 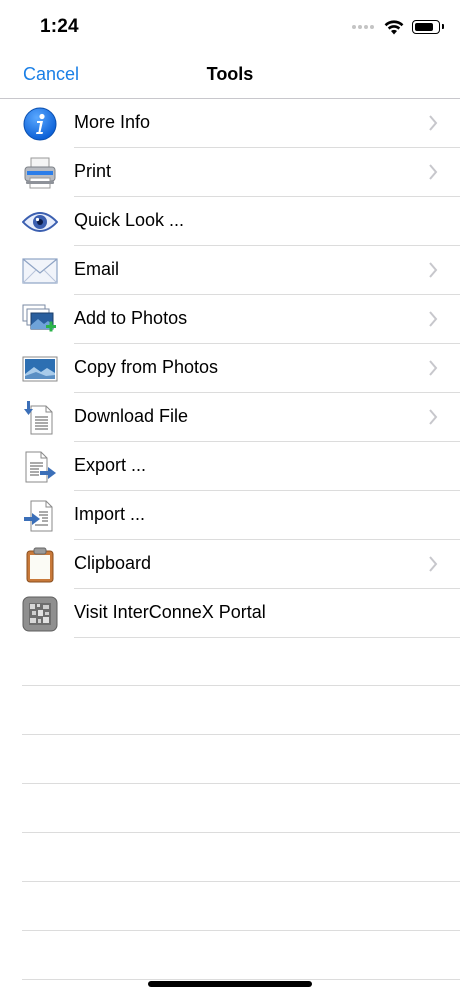 What do you see at coordinates (40, 467) in the screenshot?
I see `export-icon` at bounding box center [40, 467].